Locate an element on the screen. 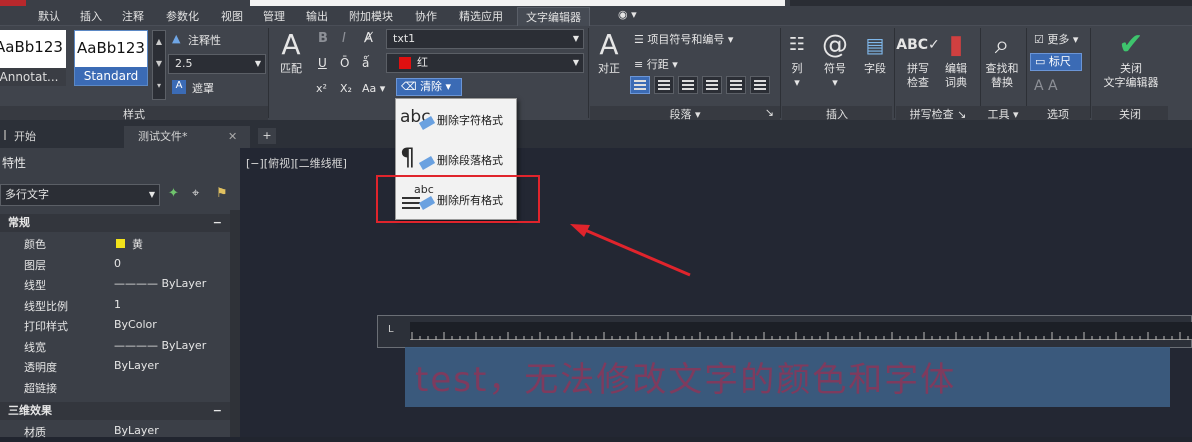  launcher-icon: ↘ is located at coordinates (769, 112).